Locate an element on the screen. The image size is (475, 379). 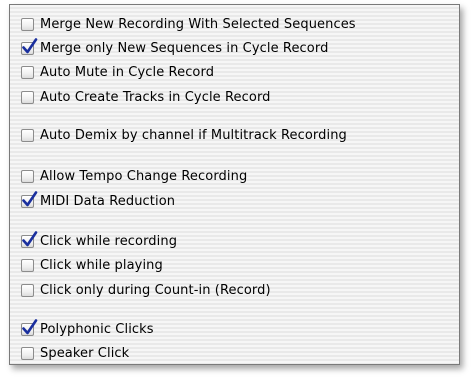
option-label: Allow Tempo Change Recording is located at coordinates (144, 176).